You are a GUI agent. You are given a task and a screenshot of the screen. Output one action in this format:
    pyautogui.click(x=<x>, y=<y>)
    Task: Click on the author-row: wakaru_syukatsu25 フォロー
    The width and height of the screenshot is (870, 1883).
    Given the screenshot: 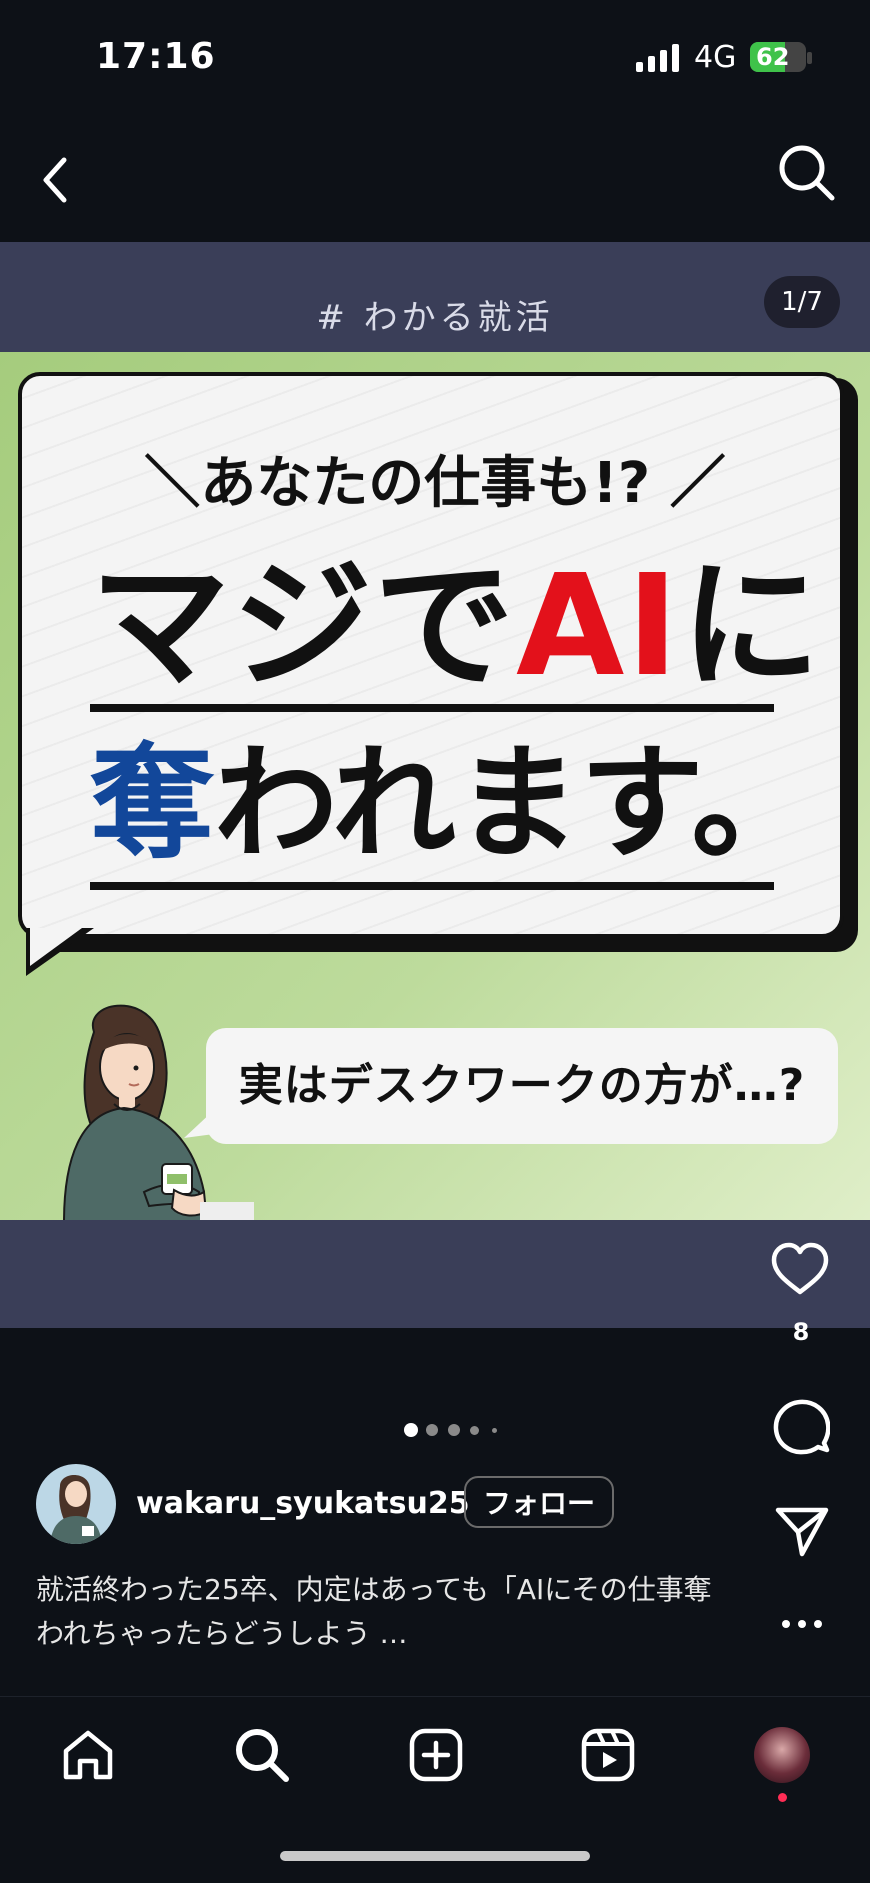 What is the action you would take?
    pyautogui.click(x=336, y=1504)
    